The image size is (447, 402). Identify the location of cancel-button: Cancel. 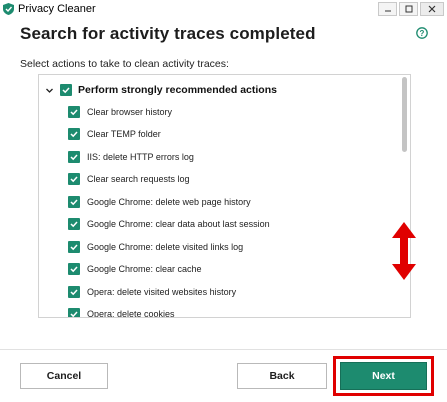
(64, 376).